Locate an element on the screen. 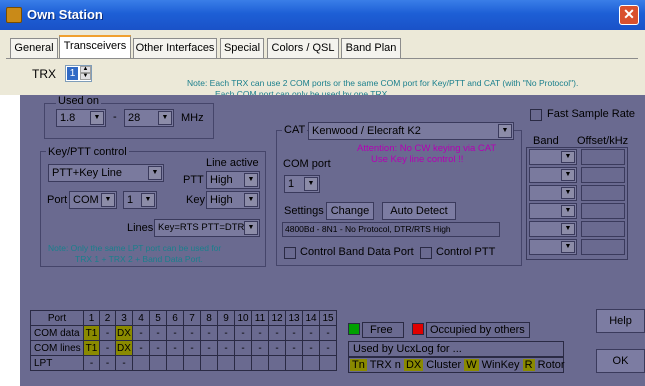 This screenshot has height=386, width=645. control-band-data-port-checkbox is located at coordinates (290, 253).